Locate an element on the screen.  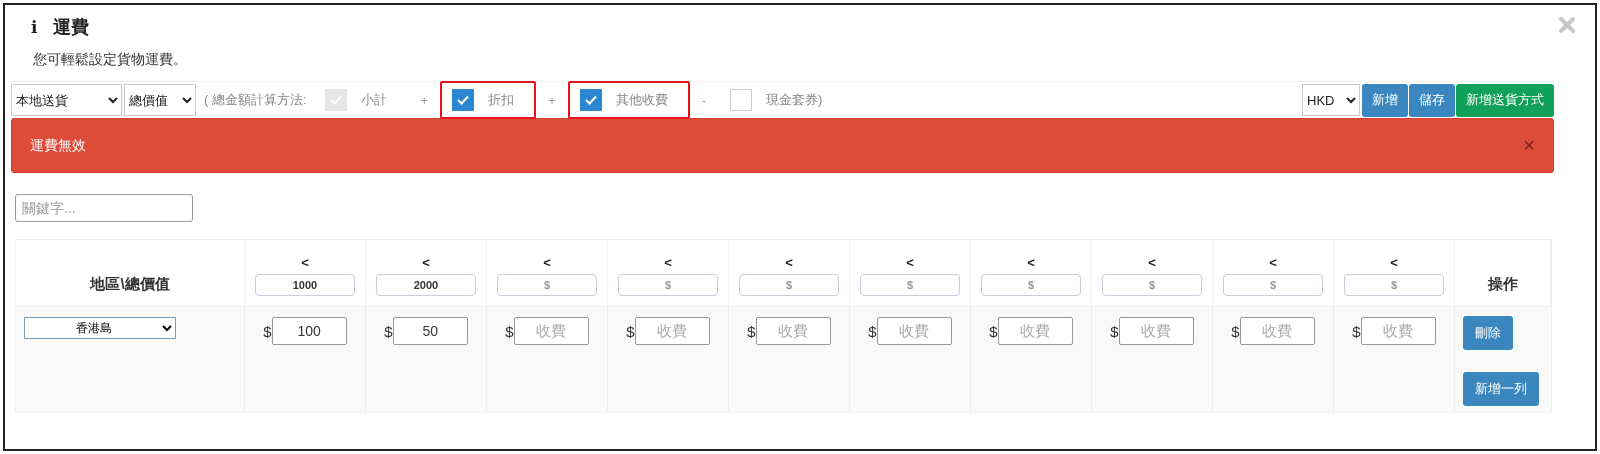
toolbar-button: 儲存 is located at coordinates (1432, 100).